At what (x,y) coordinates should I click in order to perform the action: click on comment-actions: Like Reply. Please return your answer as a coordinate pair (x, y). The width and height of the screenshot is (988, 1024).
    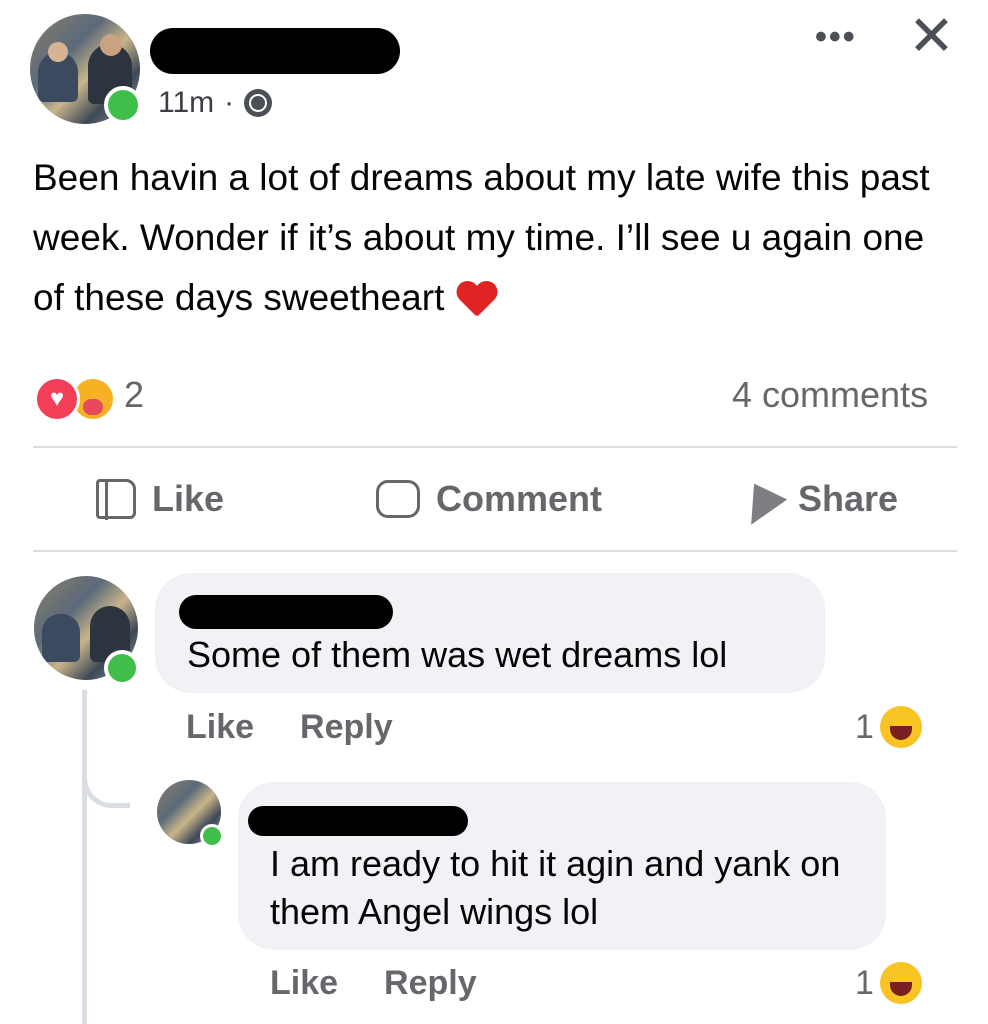
    Looking at the image, I should click on (289, 727).